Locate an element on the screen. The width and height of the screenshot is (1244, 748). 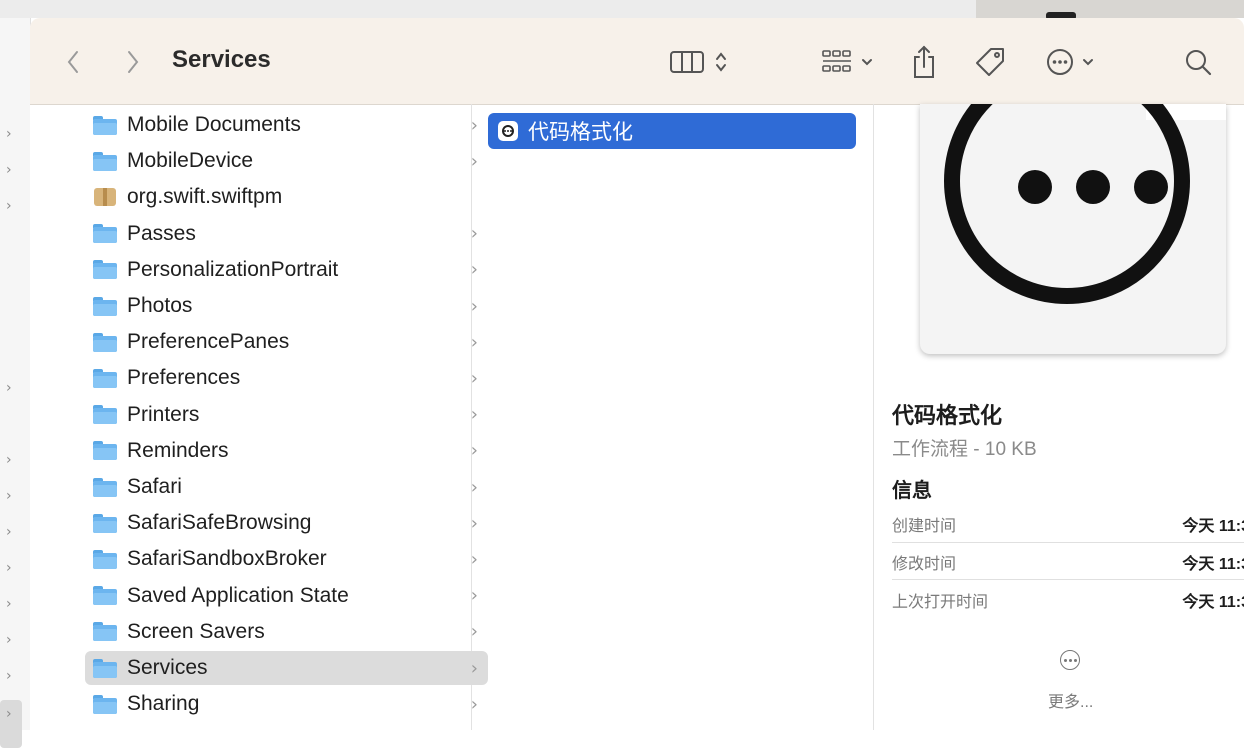
info-heading: 信息 is located at coordinates (912, 491).